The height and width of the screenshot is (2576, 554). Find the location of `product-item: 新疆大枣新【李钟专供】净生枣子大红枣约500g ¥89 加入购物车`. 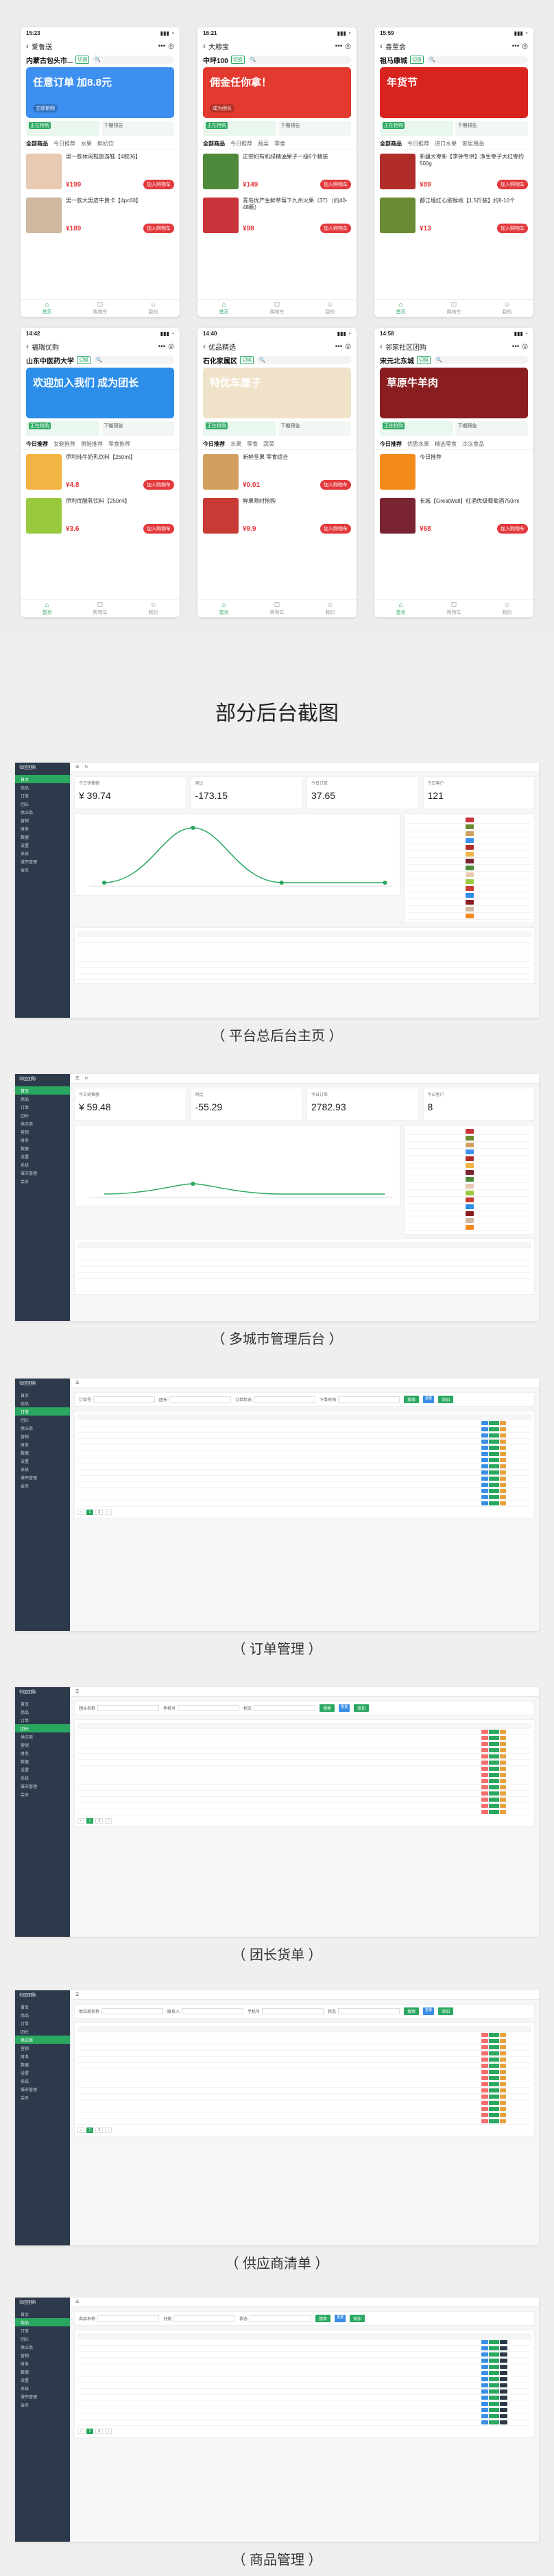

product-item: 新疆大枣新【李钟专供】净生枣子大红枣约500g ¥89 加入购物车 is located at coordinates (454, 171).